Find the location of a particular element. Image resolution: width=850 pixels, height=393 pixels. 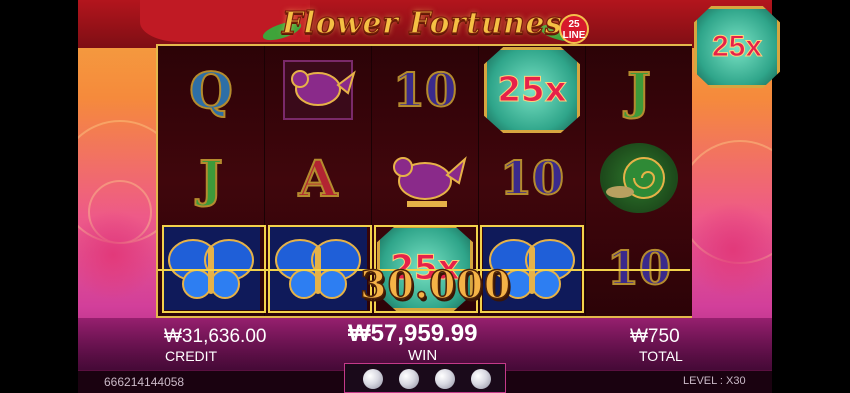

letterbox-left is located at coordinates (39, 196).